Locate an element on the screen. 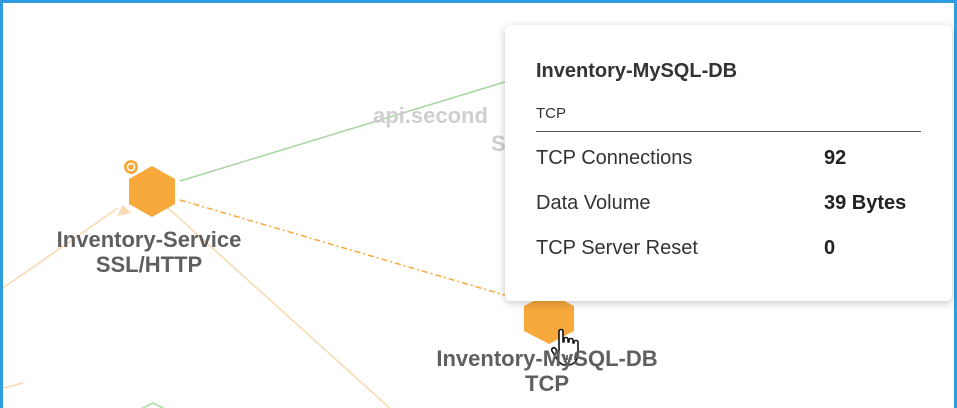  service-node-label: Inventory-Service SSL/HTTP is located at coordinates (149, 252).